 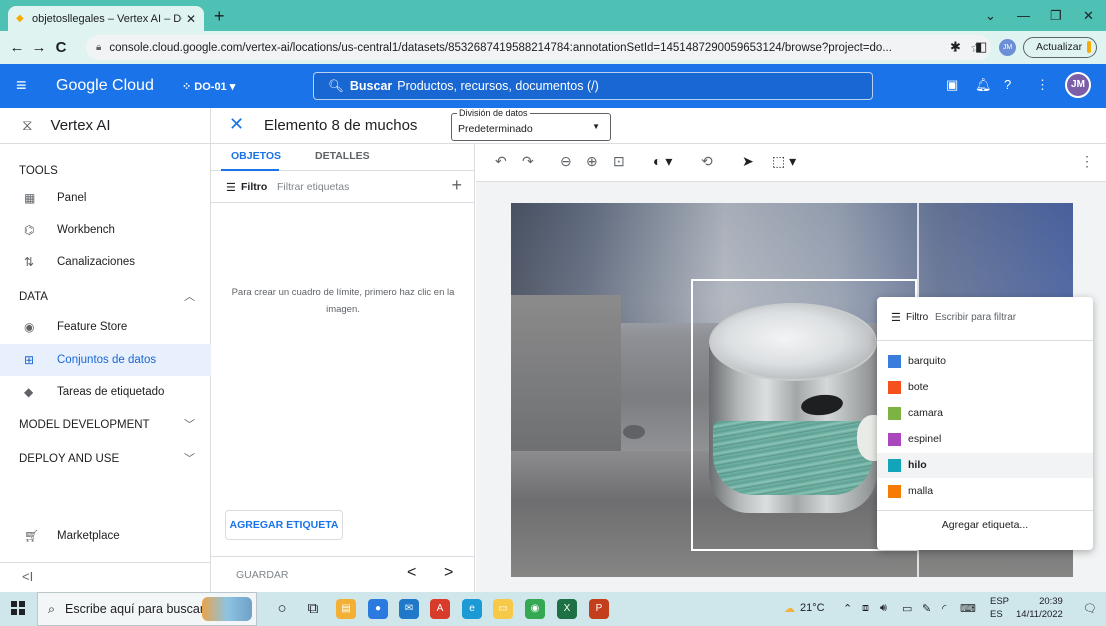 I want to click on sidebar-item-marketplace: 🛒︎ Marketplace, so click(x=105, y=536).